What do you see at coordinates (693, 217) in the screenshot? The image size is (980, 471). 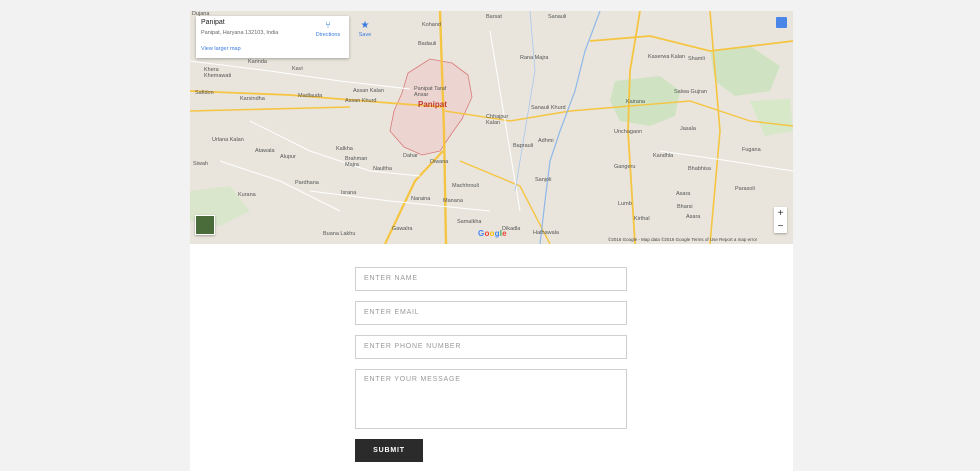 I see `map-label-asara-2: Asara` at bounding box center [693, 217].